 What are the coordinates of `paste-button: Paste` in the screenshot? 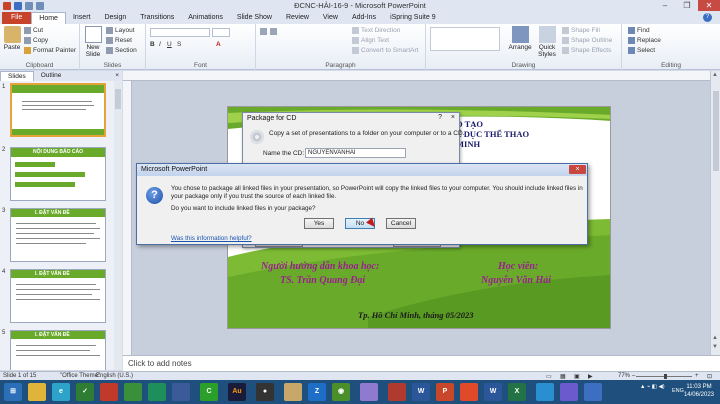 It's located at (12, 38).